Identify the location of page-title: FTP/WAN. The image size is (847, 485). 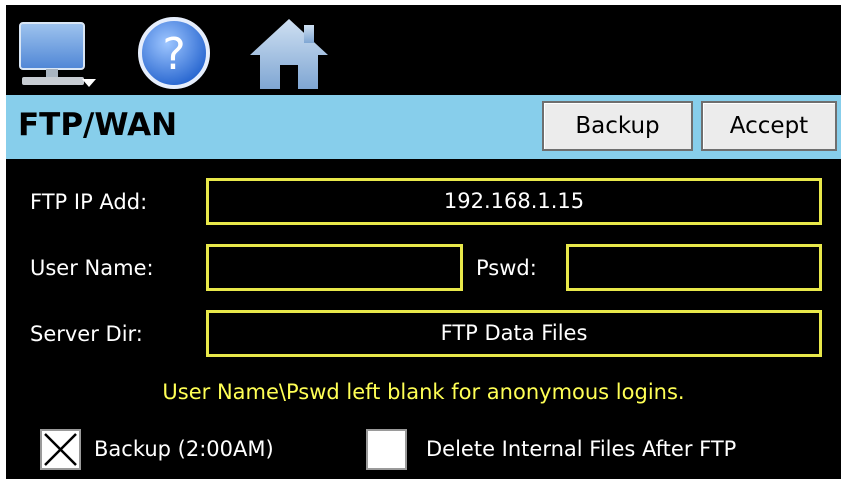
(98, 125).